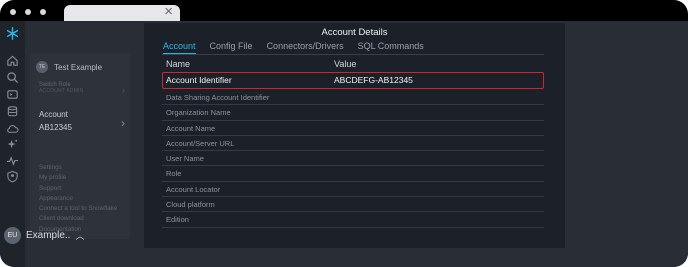 The width and height of the screenshot is (688, 267). I want to click on row-name: User Name, so click(185, 159).